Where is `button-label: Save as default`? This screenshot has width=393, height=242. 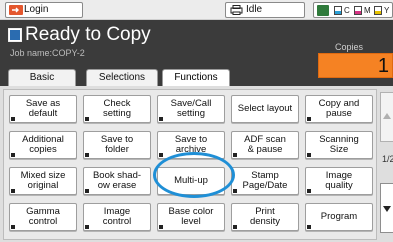 button-label: Save as default is located at coordinates (43, 108).